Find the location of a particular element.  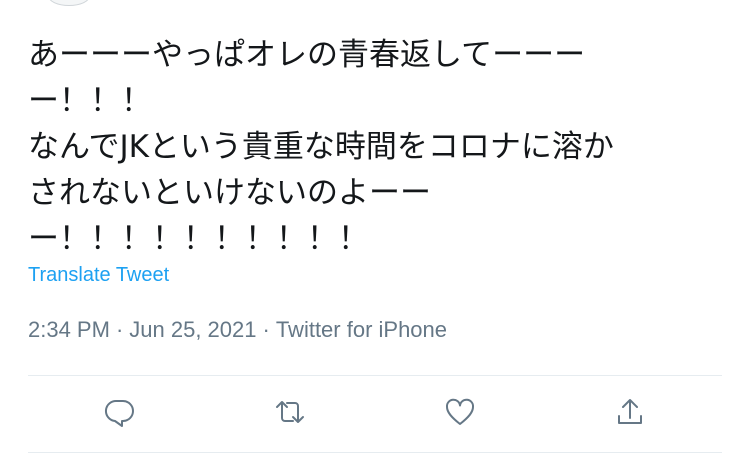

heart-icon is located at coordinates (460, 411).